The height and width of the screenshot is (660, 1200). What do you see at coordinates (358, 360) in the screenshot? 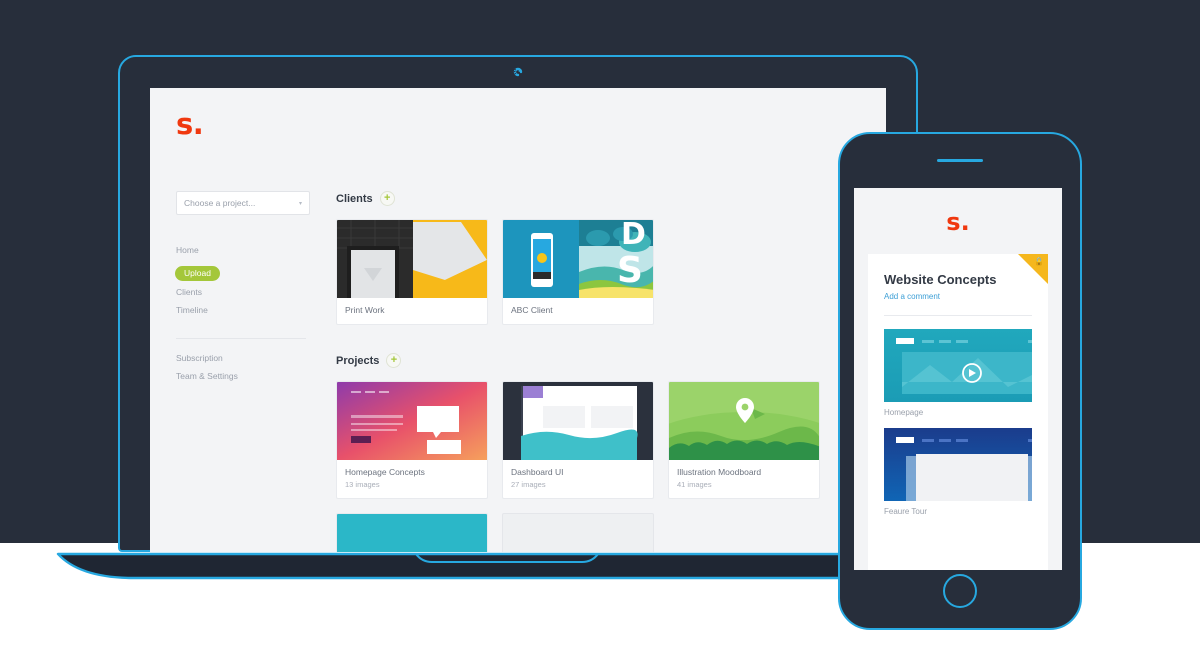
I see `section-title-projects: Projects` at bounding box center [358, 360].